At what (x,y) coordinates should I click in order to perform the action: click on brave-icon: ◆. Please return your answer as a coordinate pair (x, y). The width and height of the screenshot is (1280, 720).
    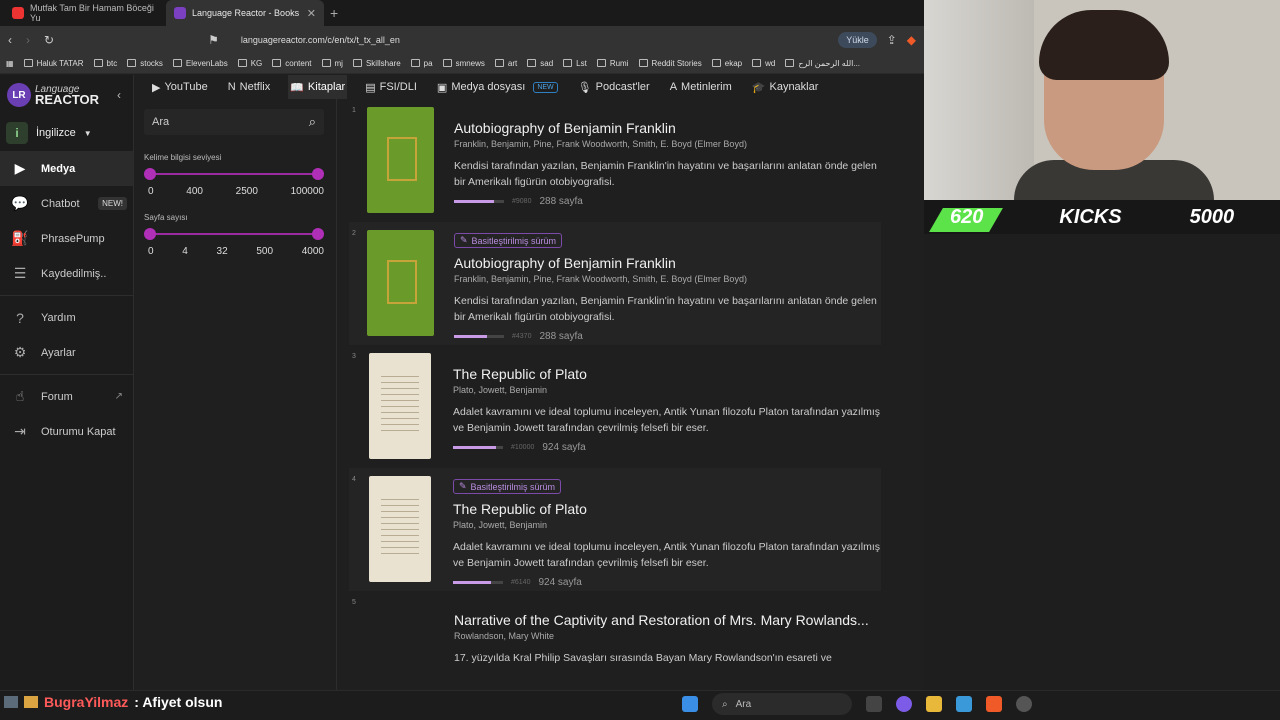
    Looking at the image, I should click on (911, 40).